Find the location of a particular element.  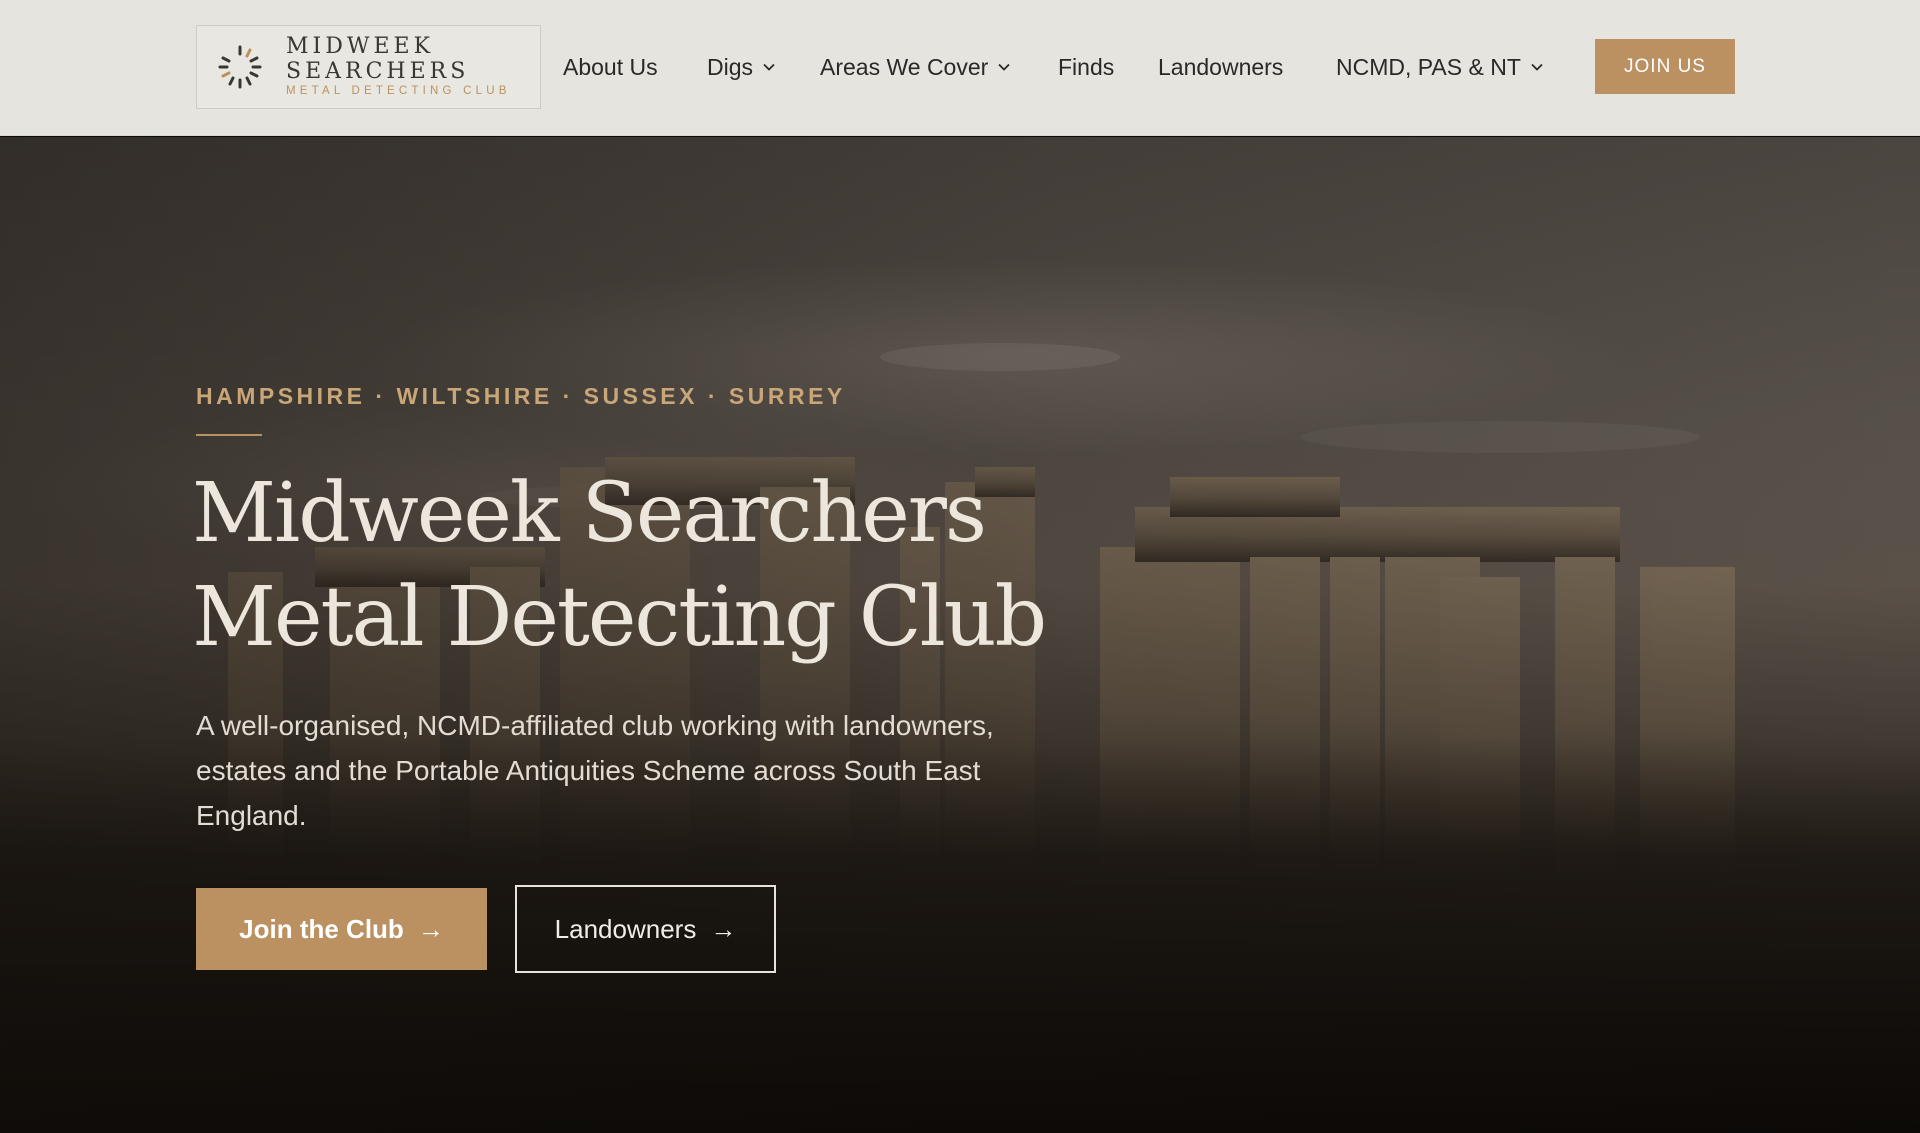

nav-label: Areas We Cover is located at coordinates (904, 66).